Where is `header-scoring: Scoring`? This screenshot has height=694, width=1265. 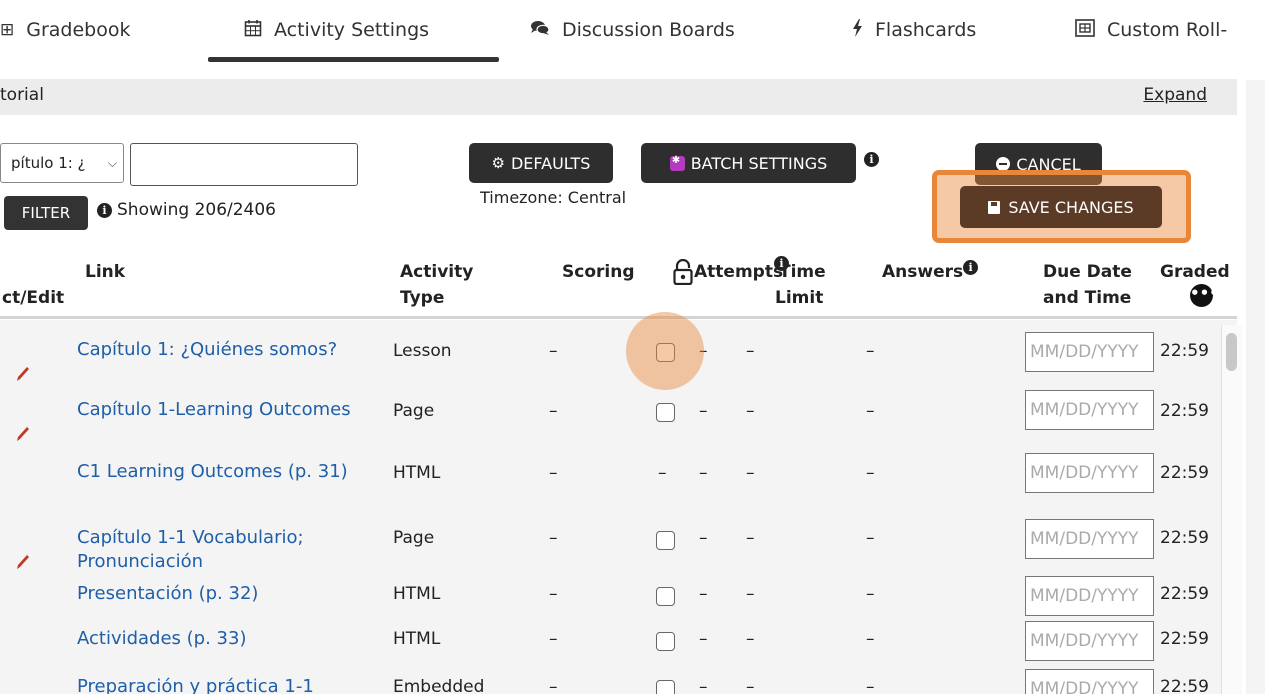
header-scoring: Scoring is located at coordinates (598, 272).